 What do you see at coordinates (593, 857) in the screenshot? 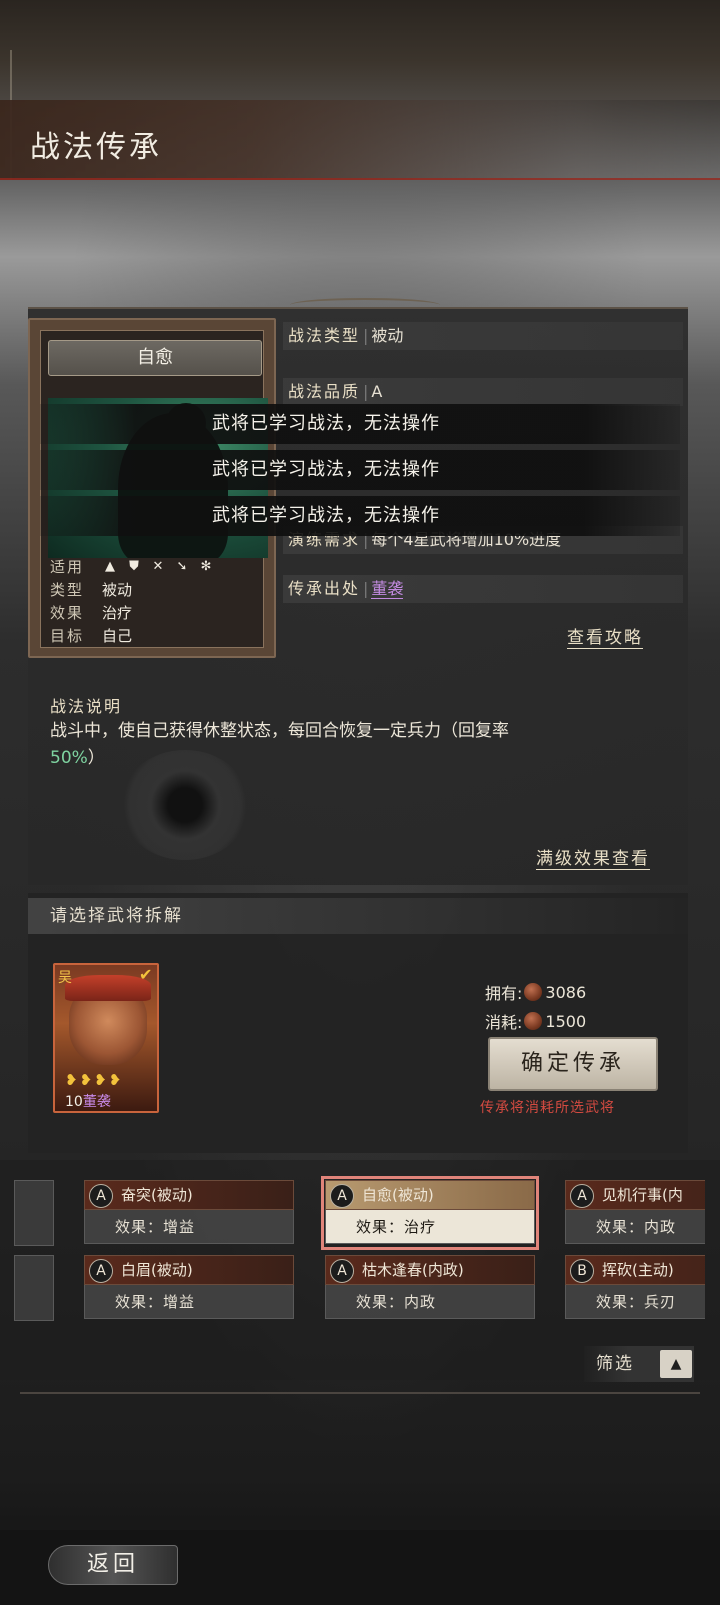
I see `max-level-effect-link: 满级效果查看` at bounding box center [593, 857].